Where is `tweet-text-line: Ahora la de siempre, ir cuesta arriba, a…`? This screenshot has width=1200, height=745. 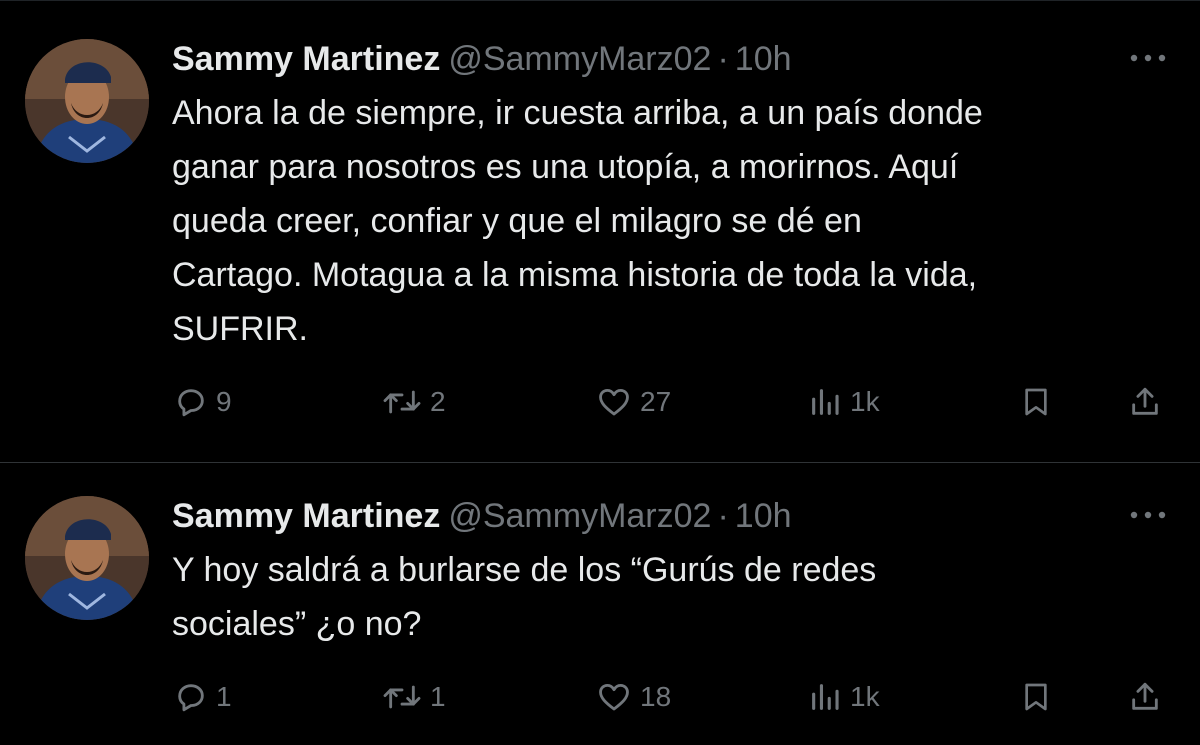
tweet-text-line: Ahora la de siempre, ir cuesta arriba, a… is located at coordinates (577, 113).